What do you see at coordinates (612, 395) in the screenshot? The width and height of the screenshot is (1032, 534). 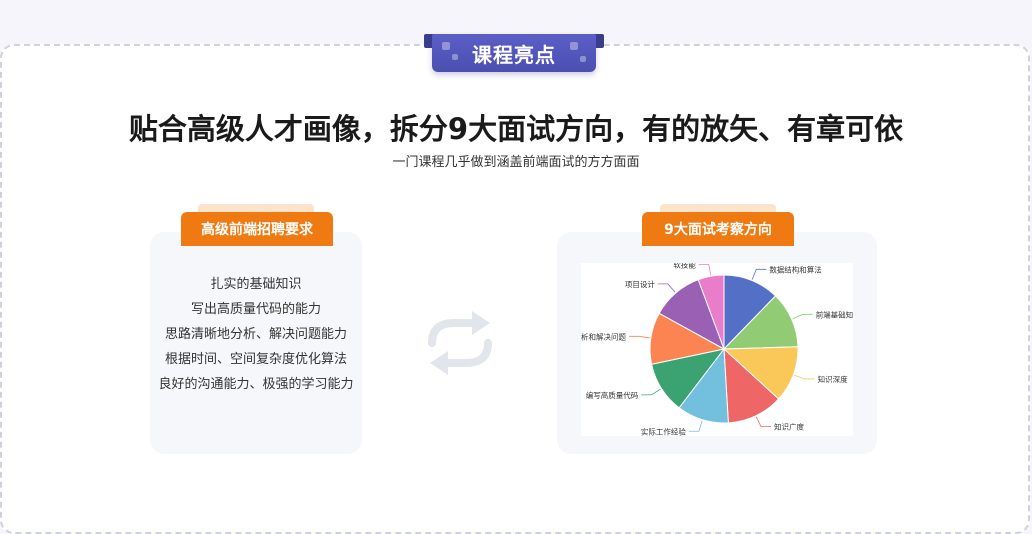 I see `pie-slice-label: 编写高质量代码` at bounding box center [612, 395].